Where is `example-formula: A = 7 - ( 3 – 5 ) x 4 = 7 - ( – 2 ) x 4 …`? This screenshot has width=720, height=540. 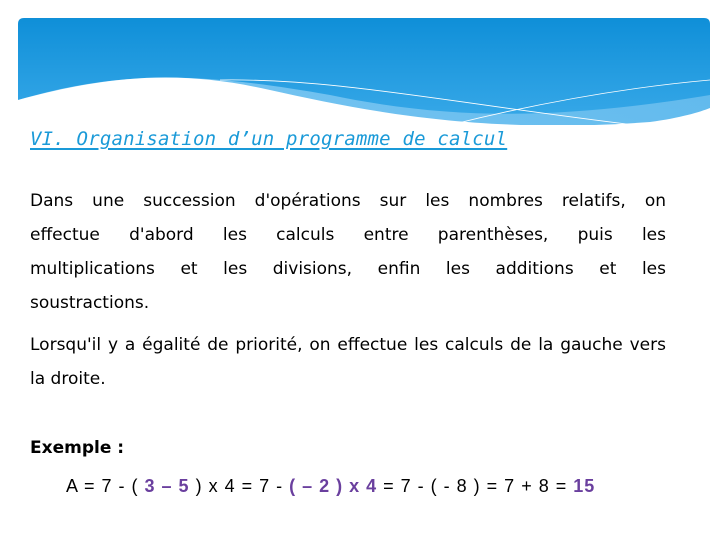 example-formula: A = 7 - ( 3 – 5 ) x 4 = 7 - ( – 2 ) x 4 … is located at coordinates (330, 486).